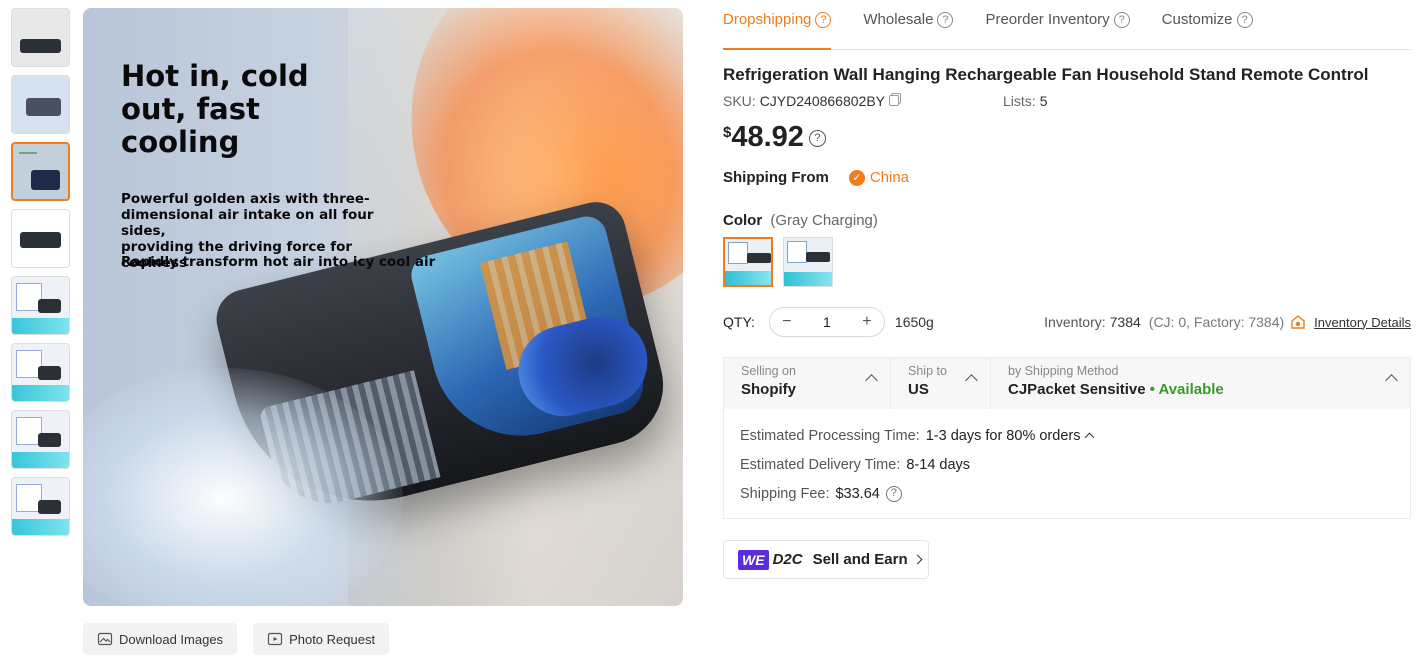 The height and width of the screenshot is (657, 1423). What do you see at coordinates (739, 322) in the screenshot?
I see `qty-label: QTY:` at bounding box center [739, 322].